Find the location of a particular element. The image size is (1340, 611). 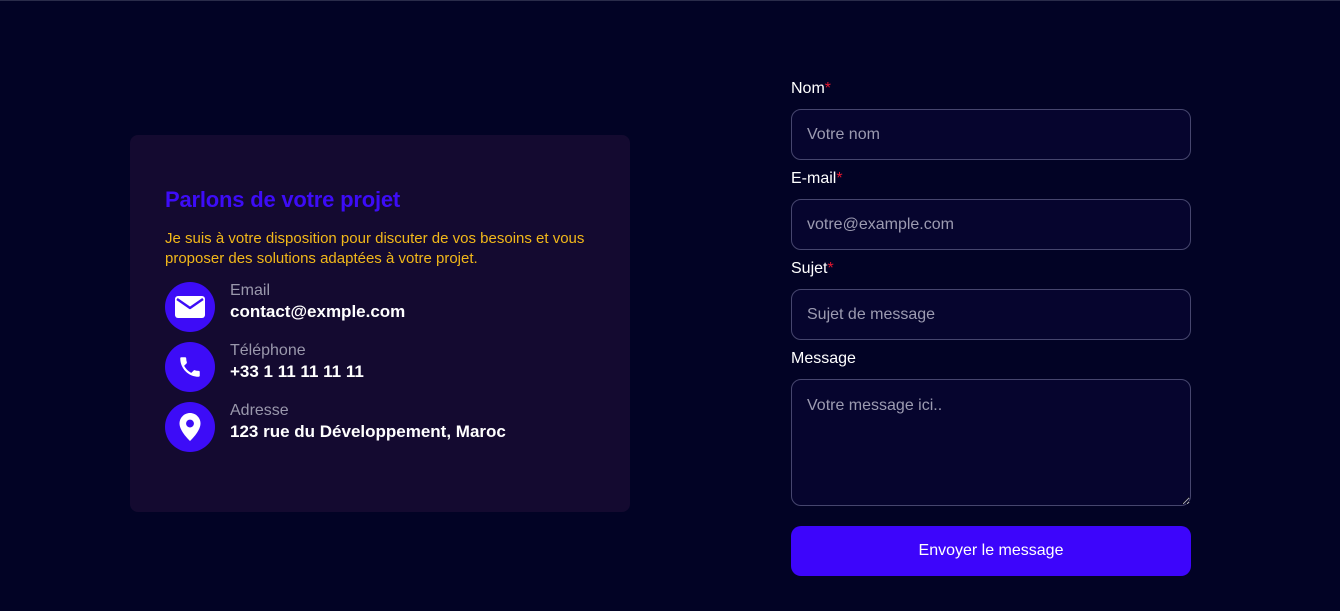

email-label: E-mail* is located at coordinates (817, 179).